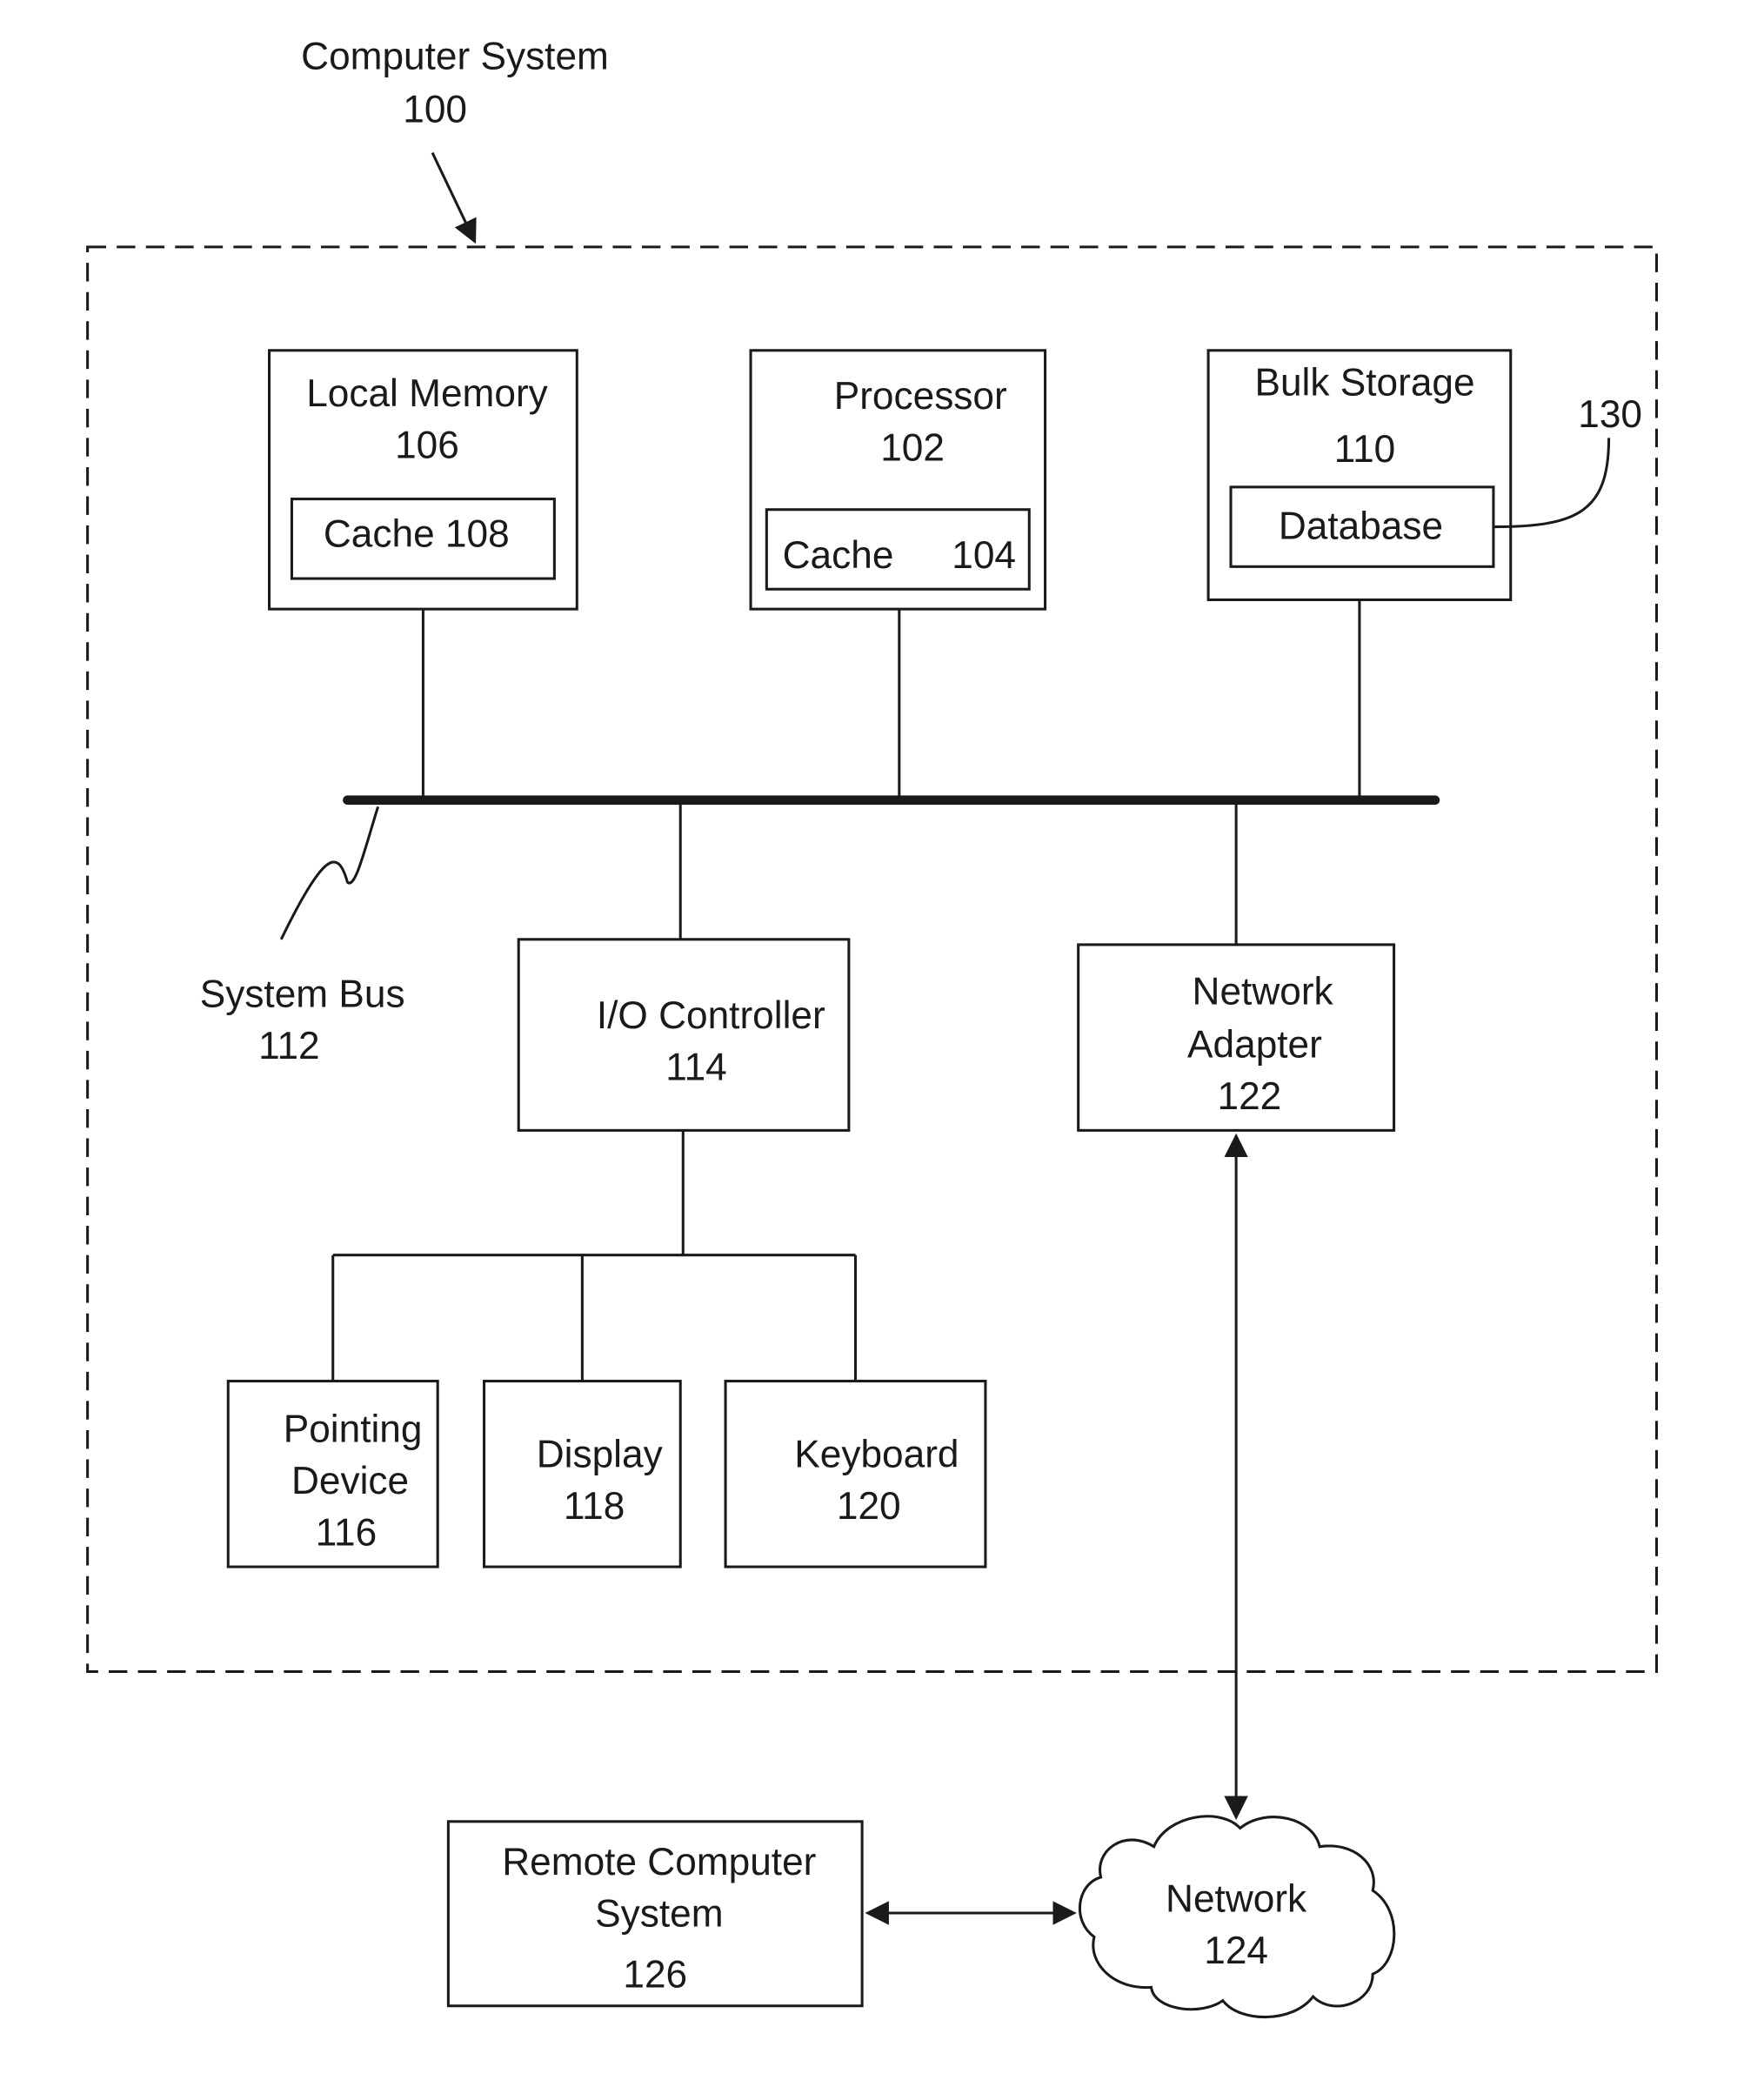  I want to click on network-adapter-block: Network Adapter 122, so click(1236, 1037).